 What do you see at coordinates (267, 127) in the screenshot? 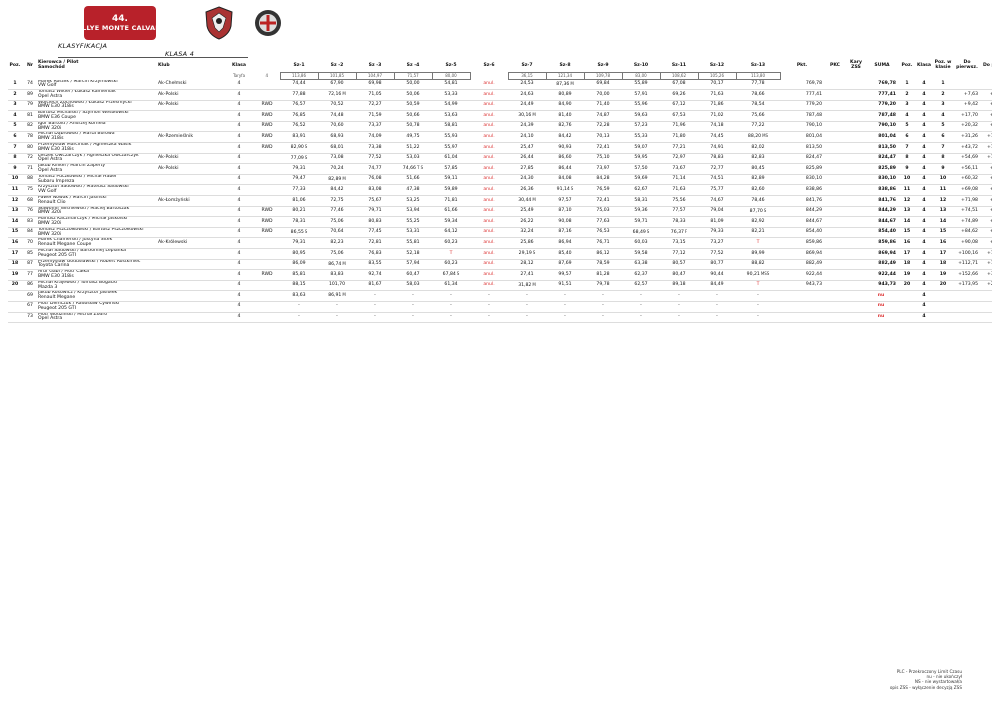
I see `drive-cell: RWD` at bounding box center [267, 127].